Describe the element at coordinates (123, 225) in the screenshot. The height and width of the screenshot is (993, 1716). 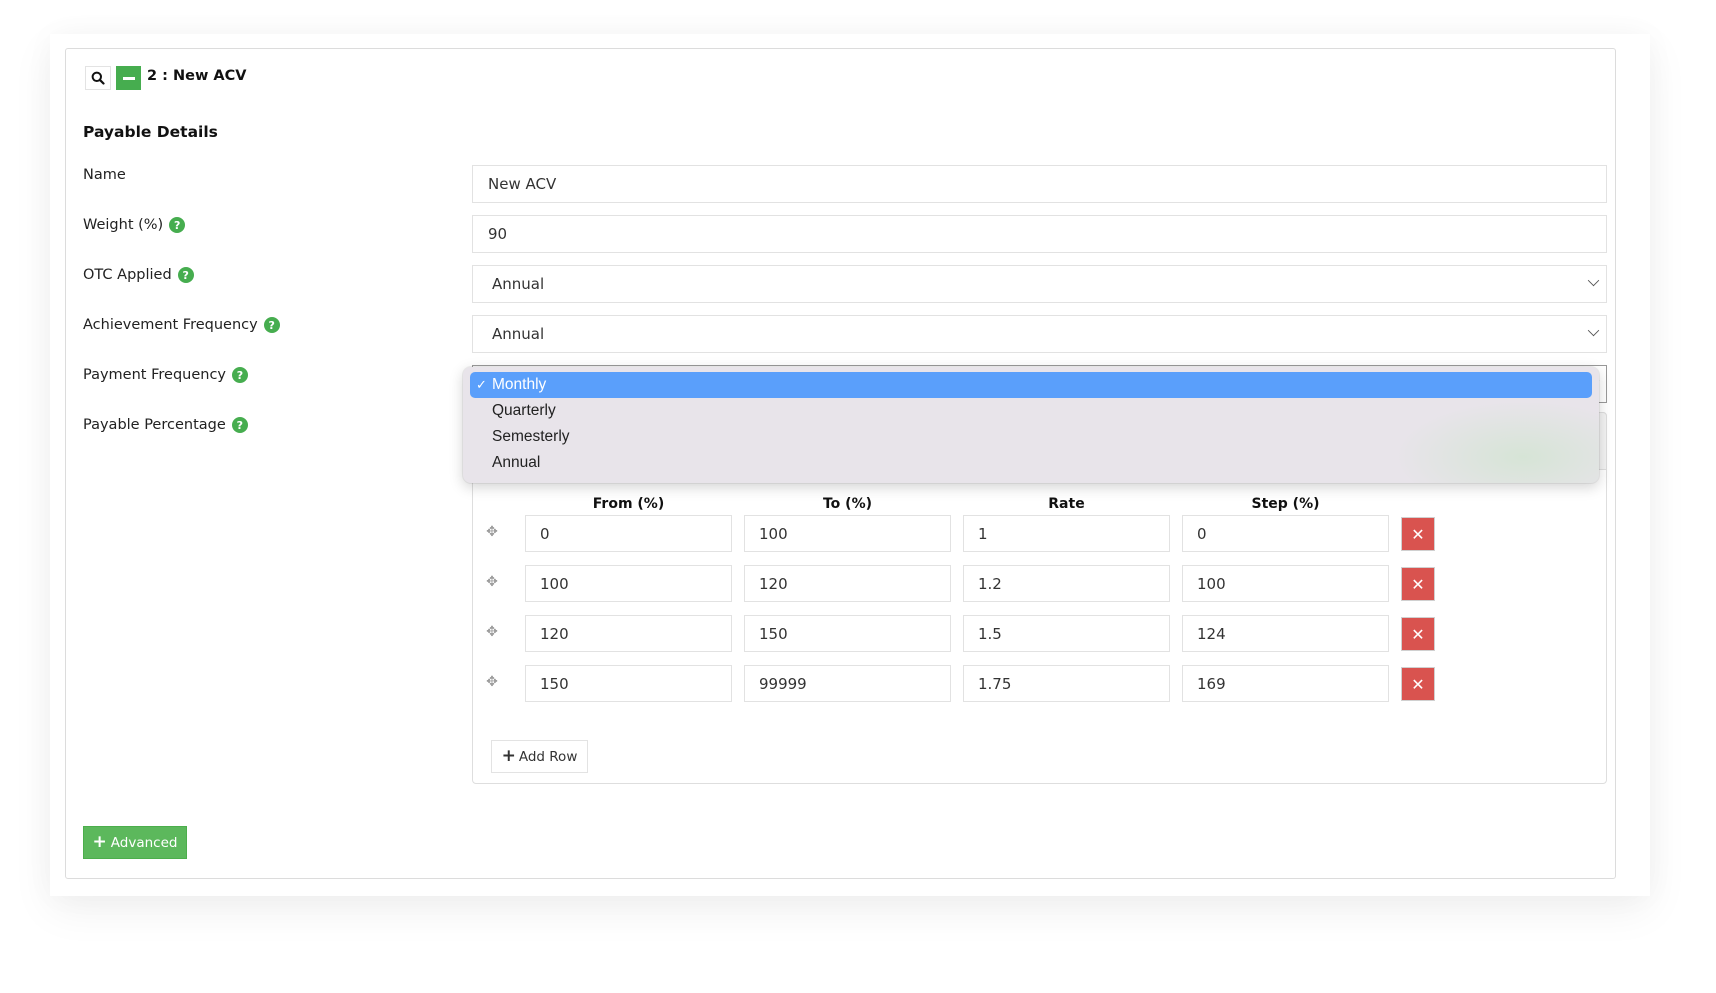
I see `weight-label-text: Weight (%)` at that location.